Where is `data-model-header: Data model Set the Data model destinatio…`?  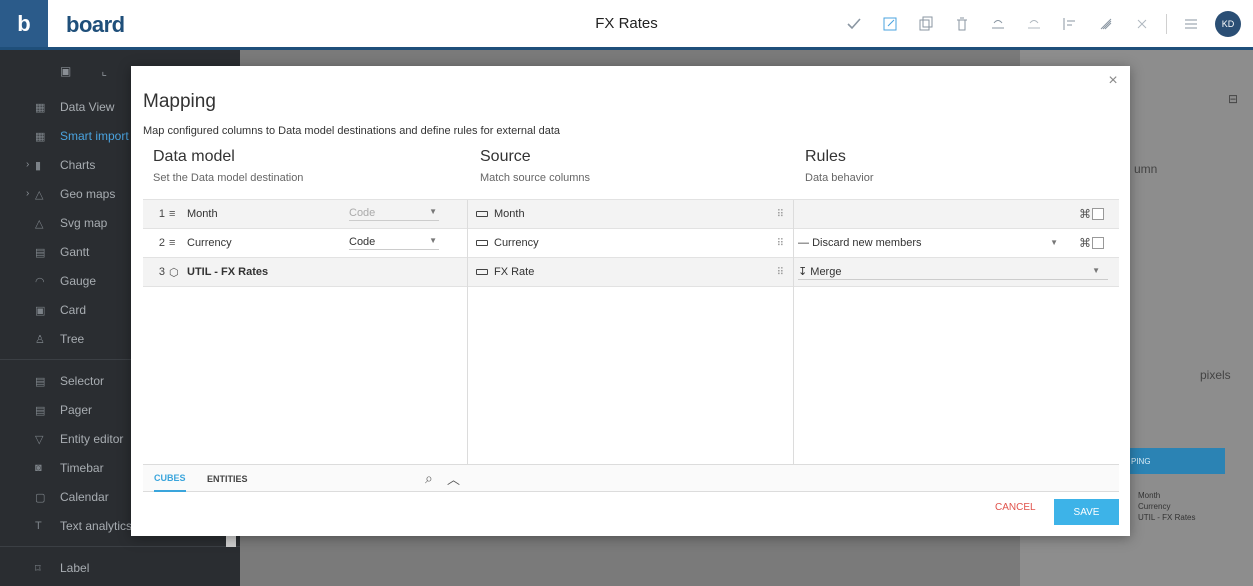
data-model-header: Data model Set the Data model destinatio… is located at coordinates (228, 166).